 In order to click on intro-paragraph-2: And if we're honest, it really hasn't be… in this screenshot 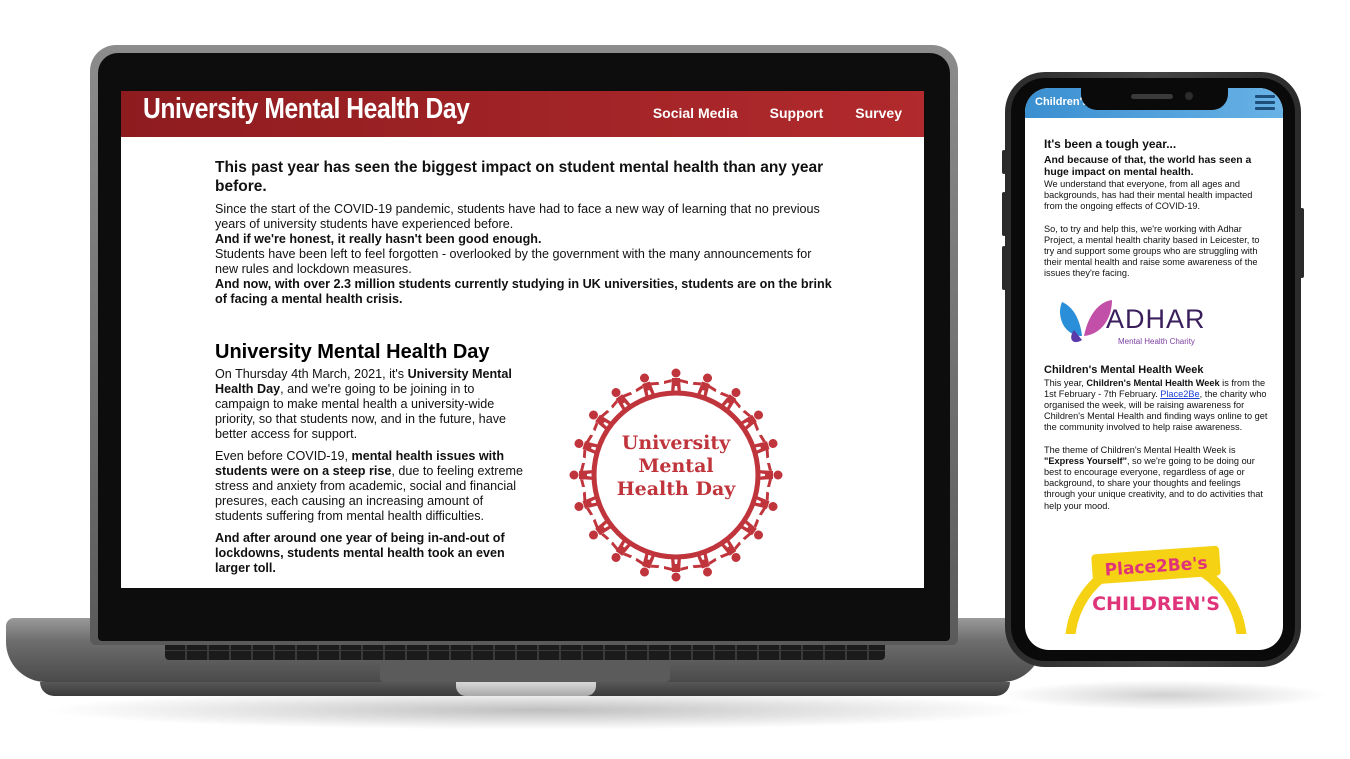, I will do `click(378, 239)`.